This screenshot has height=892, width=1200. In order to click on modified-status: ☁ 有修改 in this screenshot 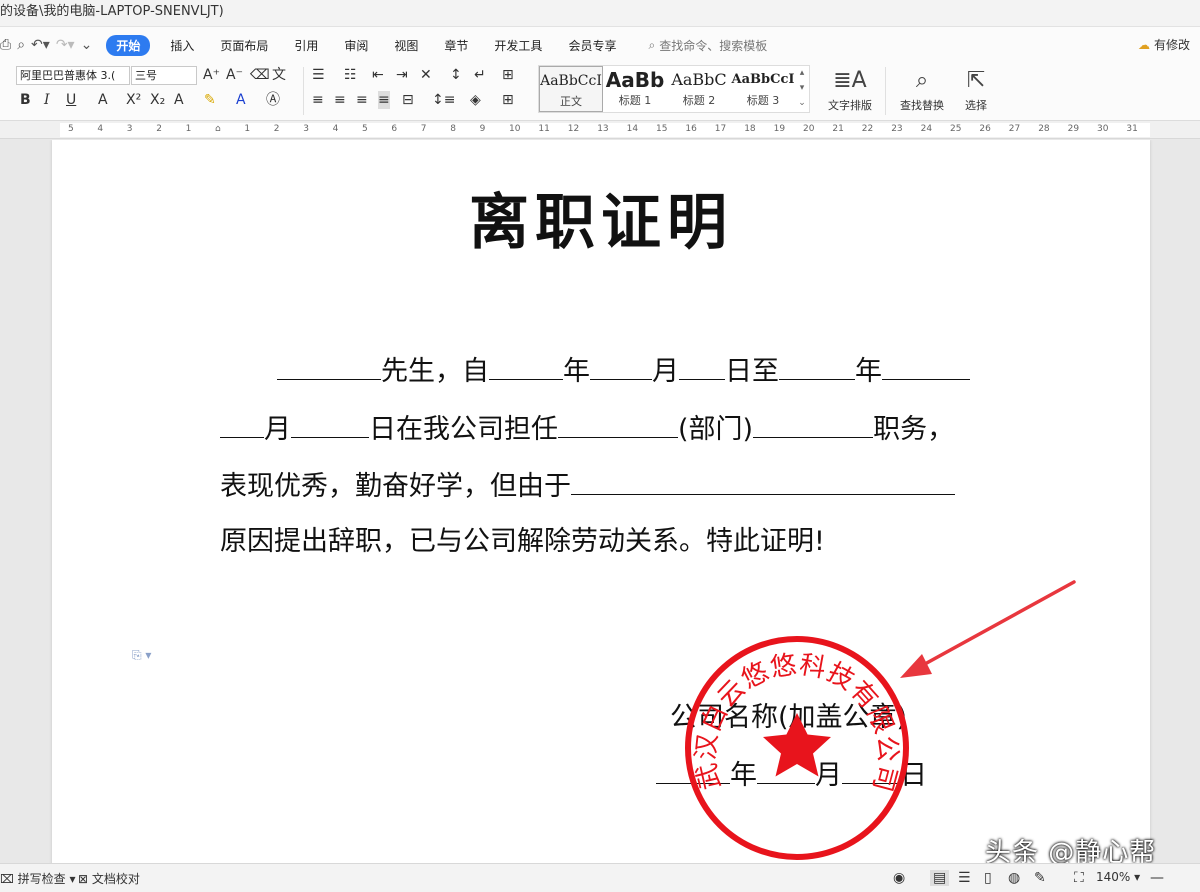, I will do `click(1164, 44)`.